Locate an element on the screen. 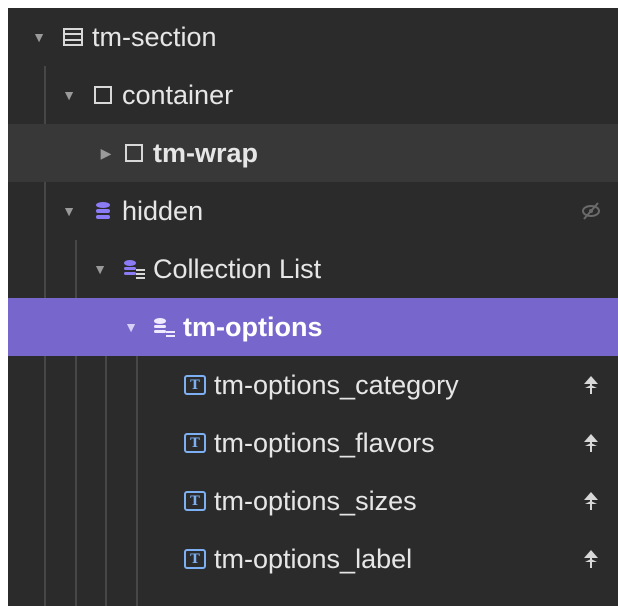 The height and width of the screenshot is (606, 618). tree-item-label: tm-wrap is located at coordinates (206, 153).